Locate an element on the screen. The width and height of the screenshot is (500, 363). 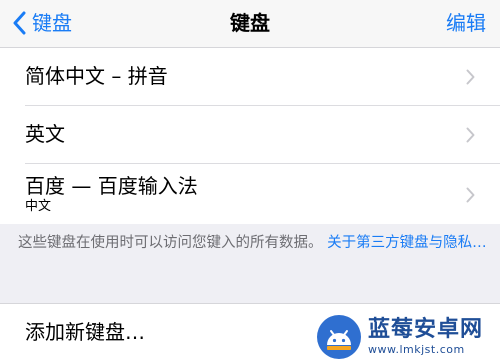
edit-button: 编辑 is located at coordinates (466, 23).